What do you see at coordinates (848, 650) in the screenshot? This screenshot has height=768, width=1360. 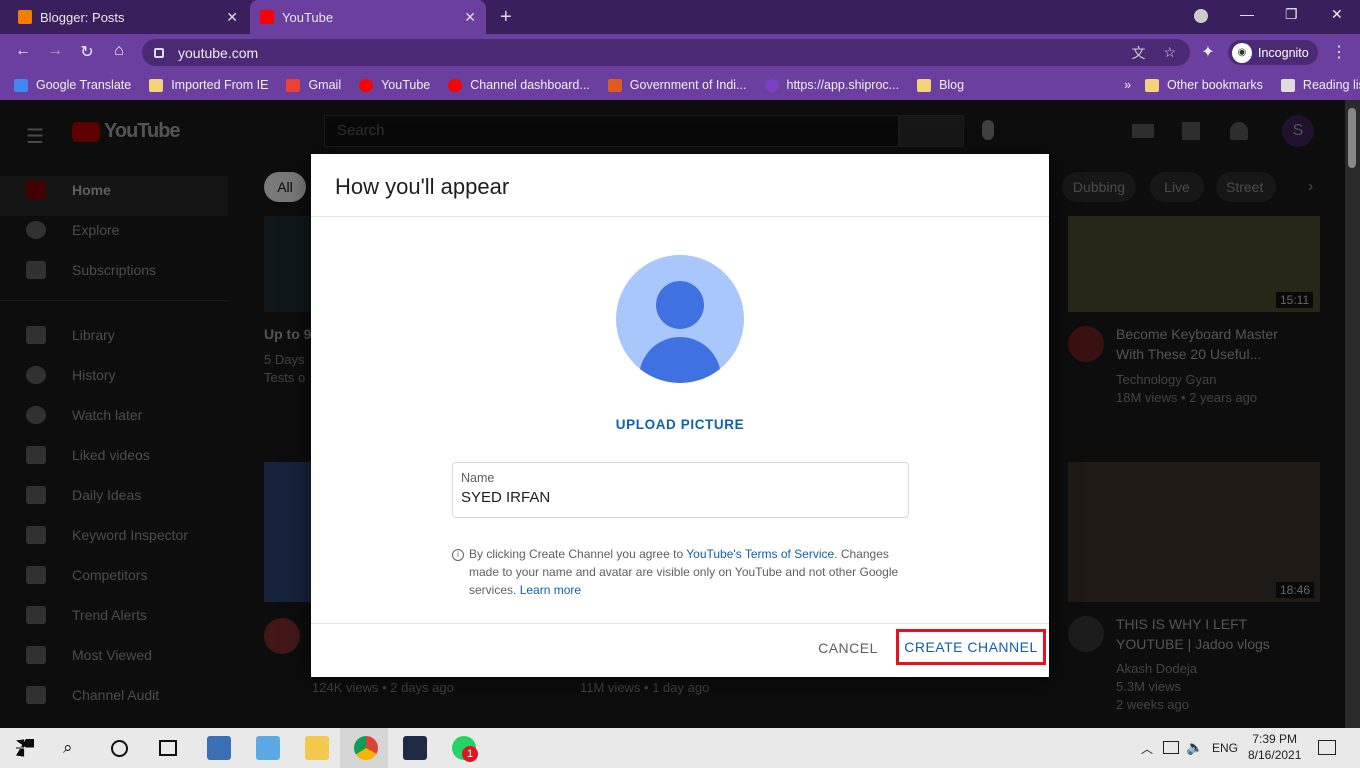 I see `cancel-button: CANCEL` at bounding box center [848, 650].